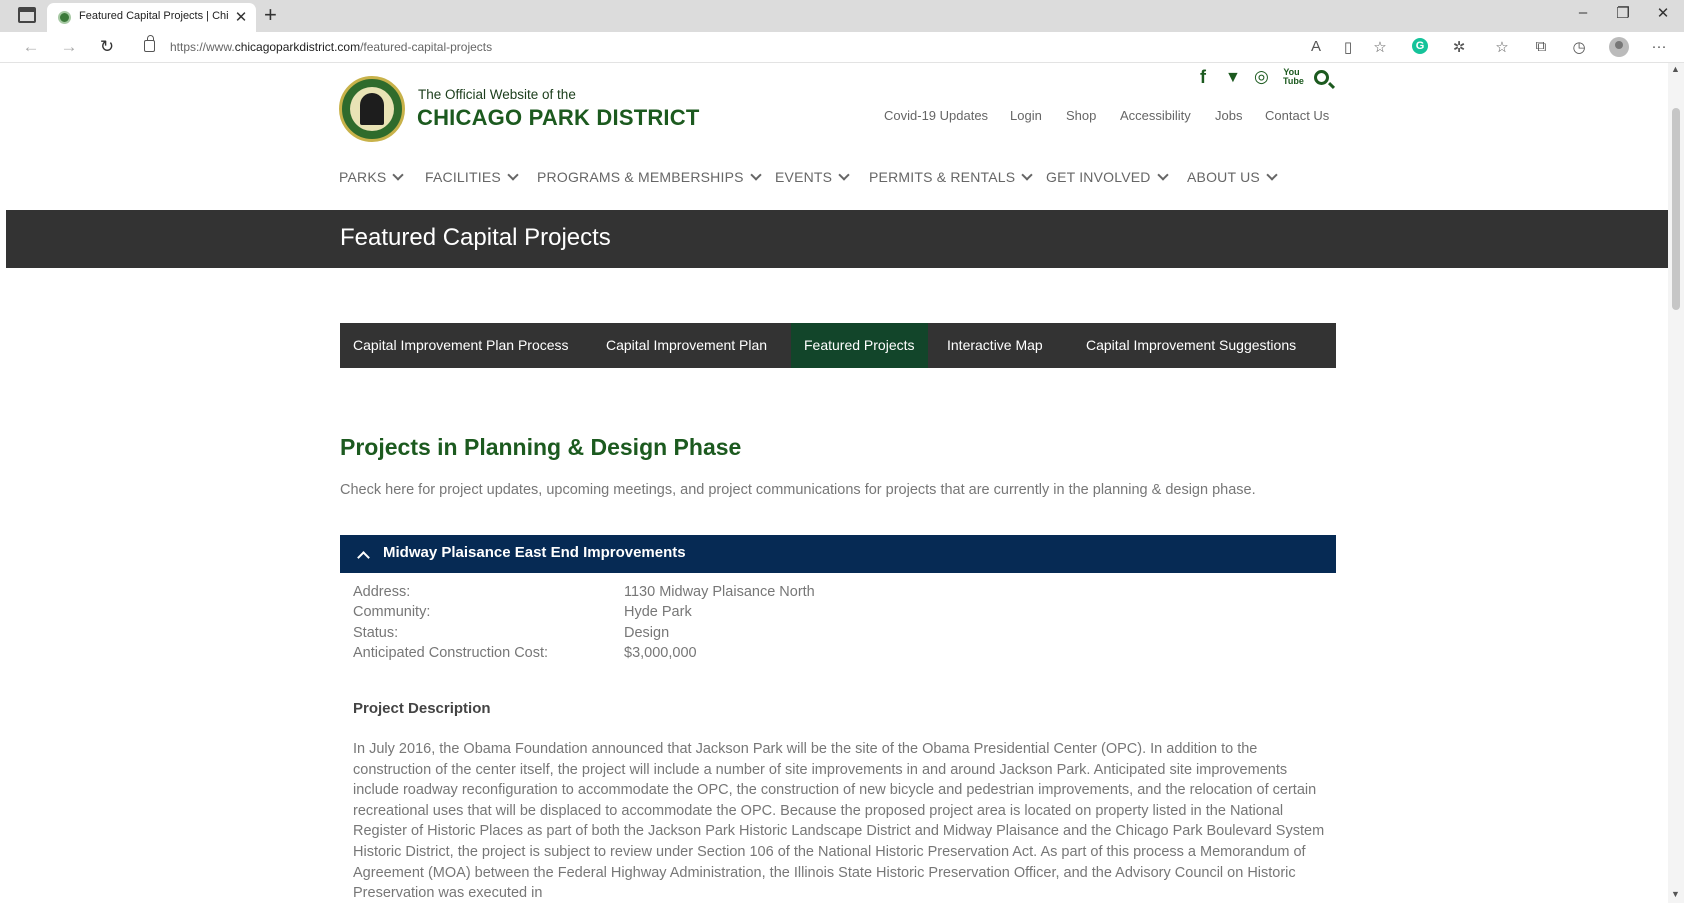  Describe the element at coordinates (497, 94) in the screenshot. I see `site-subtitle: The Official Website of the` at that location.